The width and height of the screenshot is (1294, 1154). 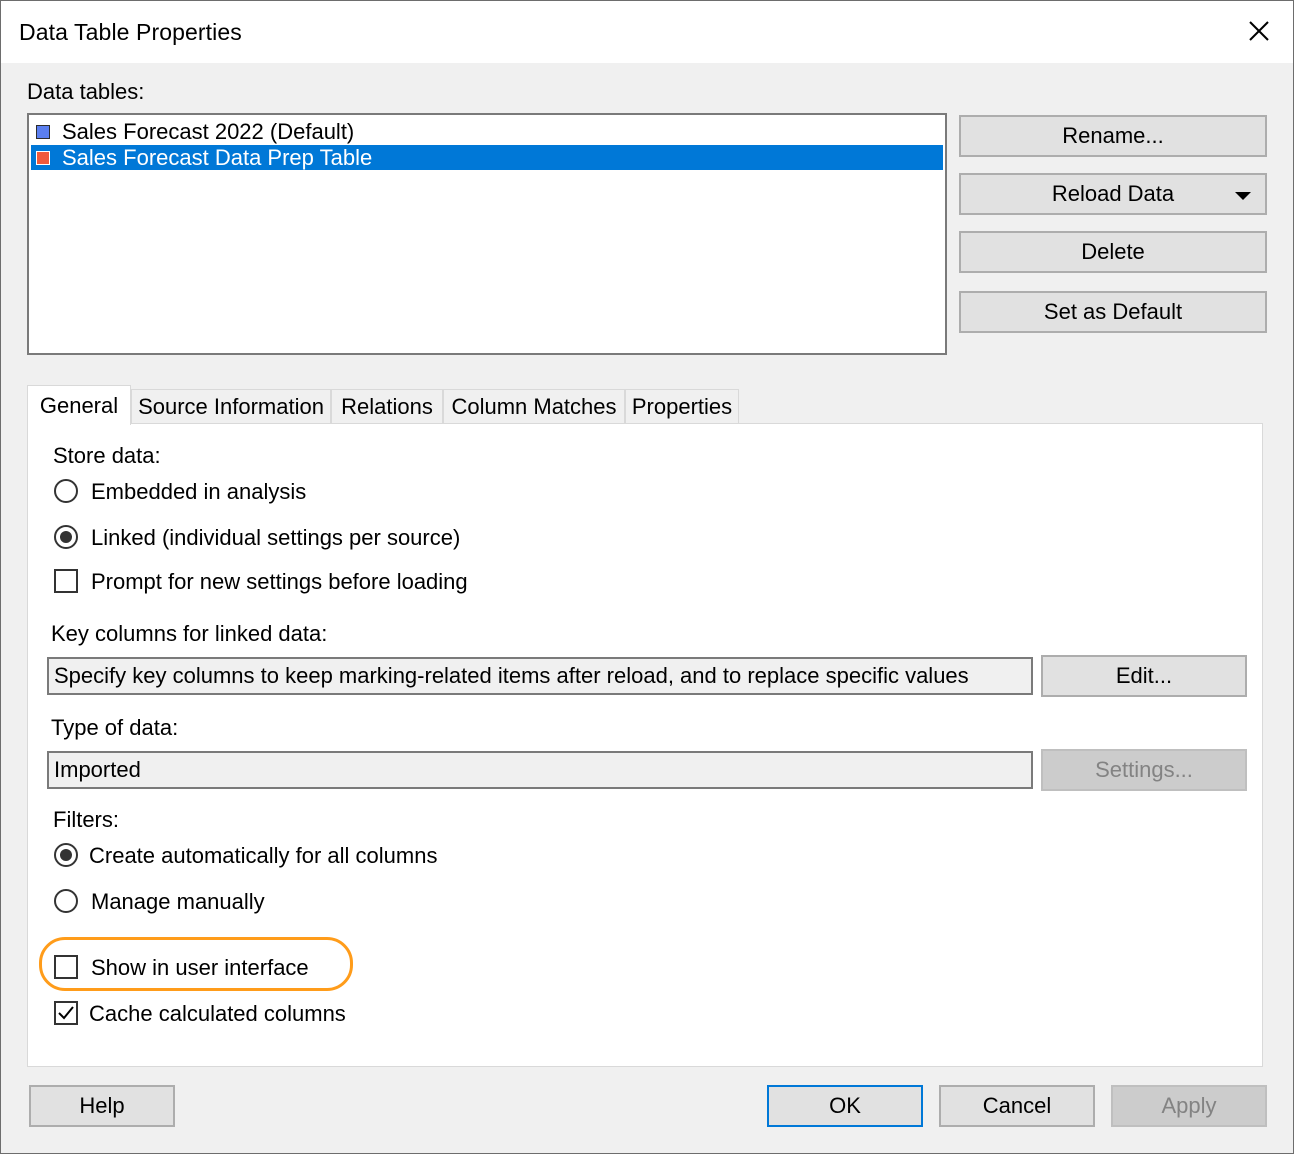 I want to click on store-data-label: Store data:, so click(x=107, y=455).